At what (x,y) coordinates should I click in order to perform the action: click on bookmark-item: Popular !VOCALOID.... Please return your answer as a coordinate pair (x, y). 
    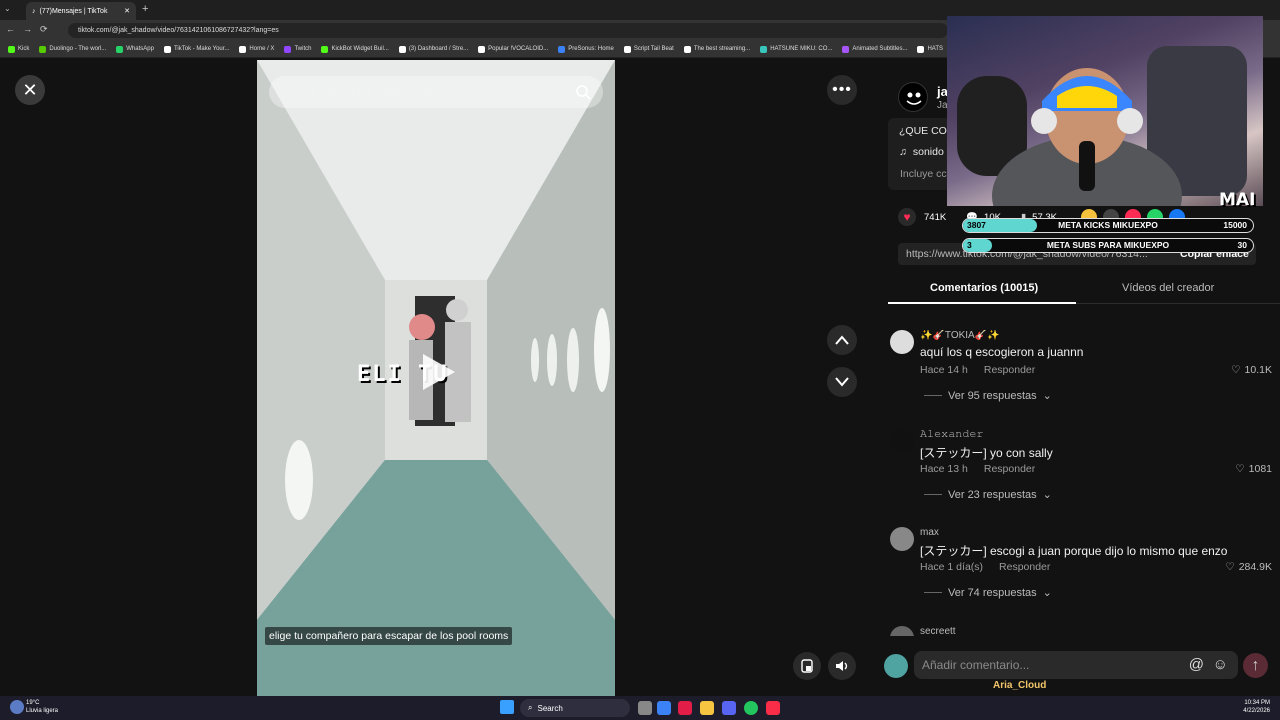
    Looking at the image, I should click on (513, 49).